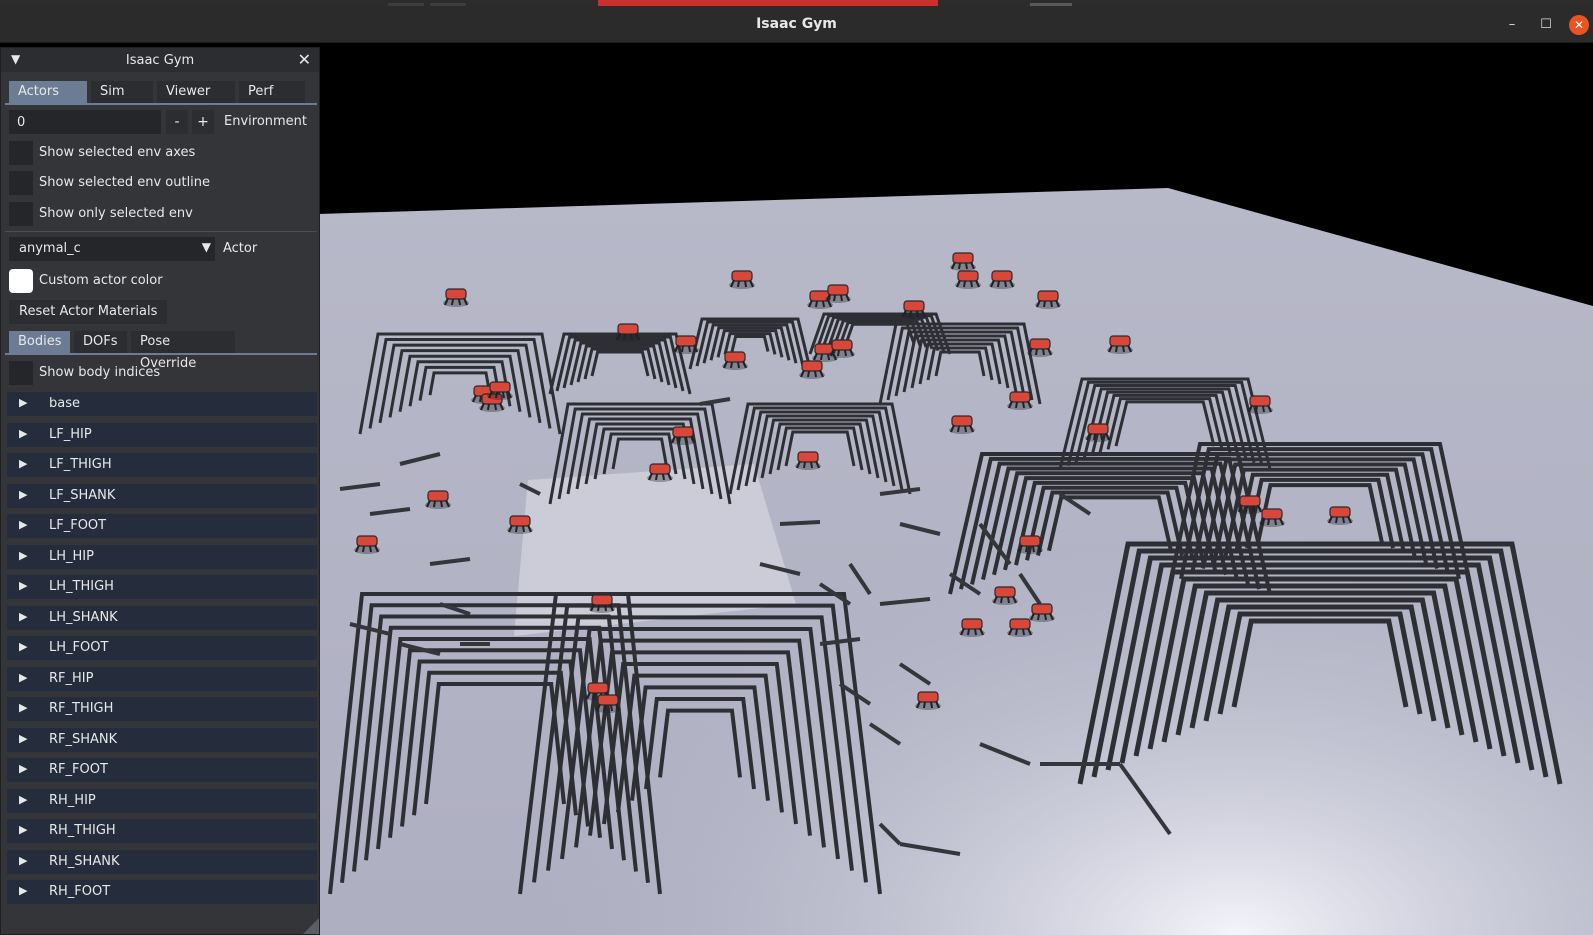  I want to click on tab-sim: Sim, so click(122, 92).